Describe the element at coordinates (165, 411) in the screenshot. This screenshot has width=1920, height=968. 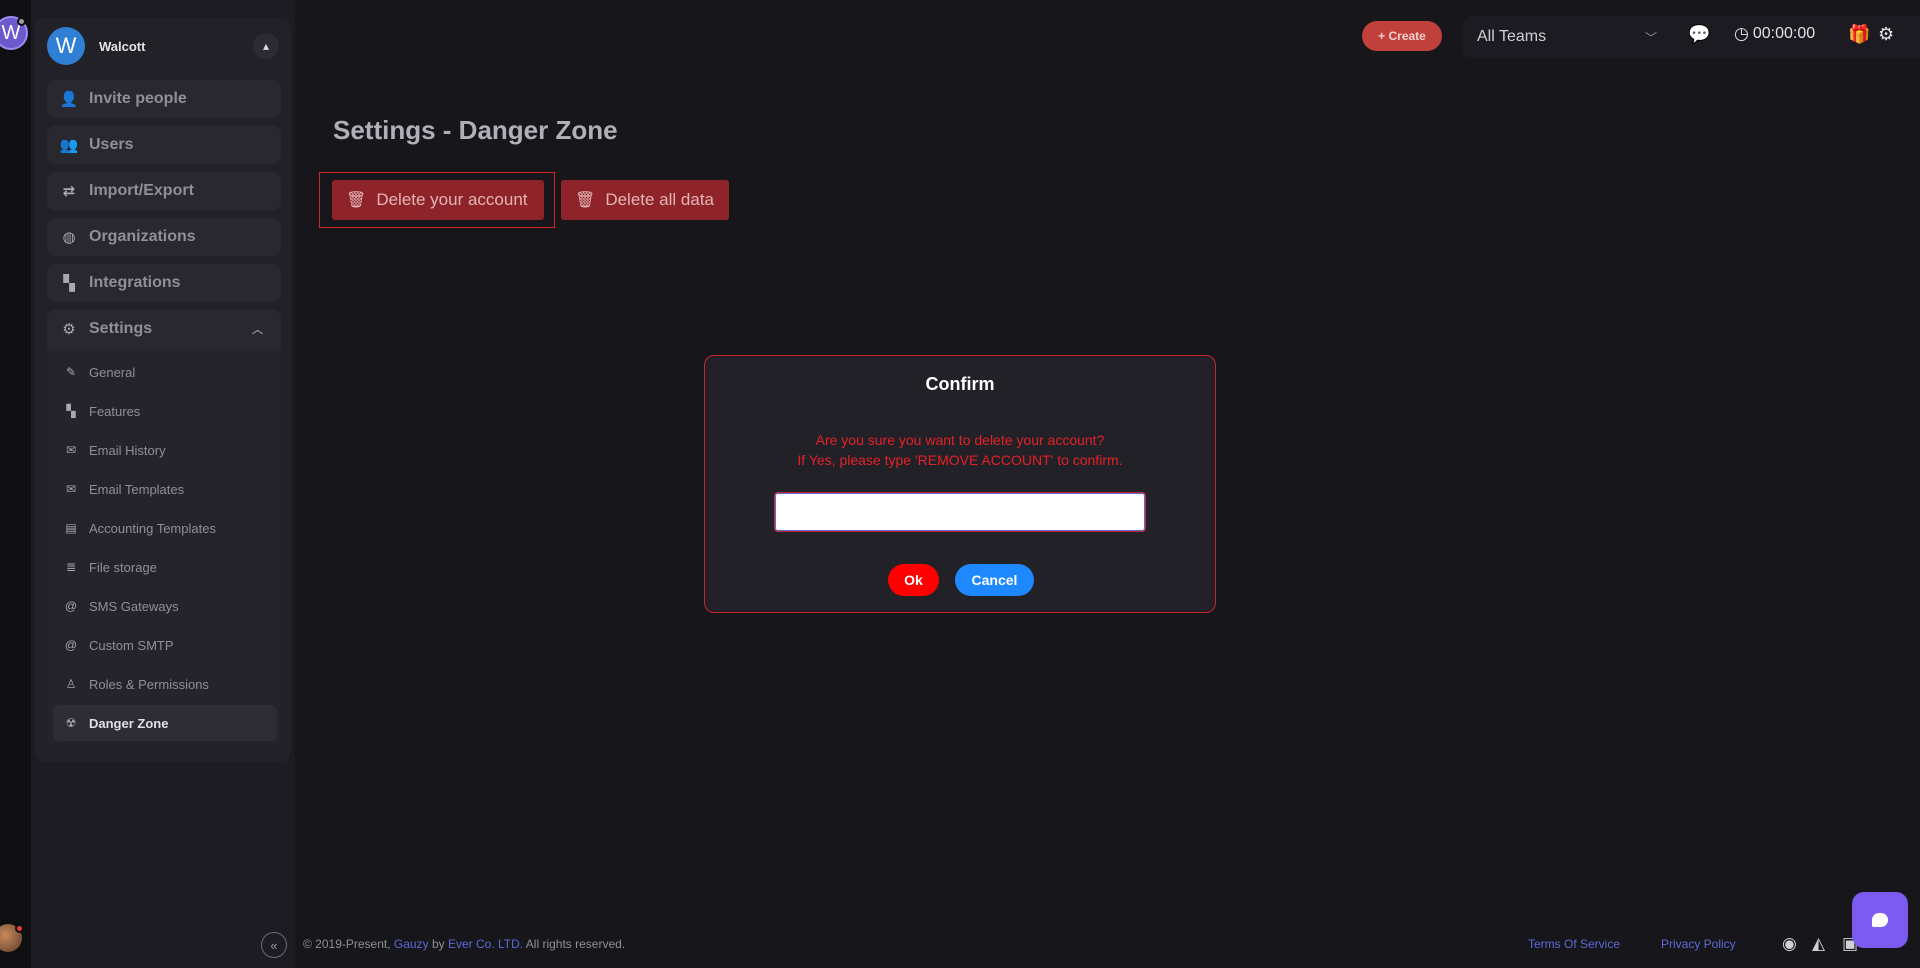
I see `submenu-item-features: ▚ Features` at that location.